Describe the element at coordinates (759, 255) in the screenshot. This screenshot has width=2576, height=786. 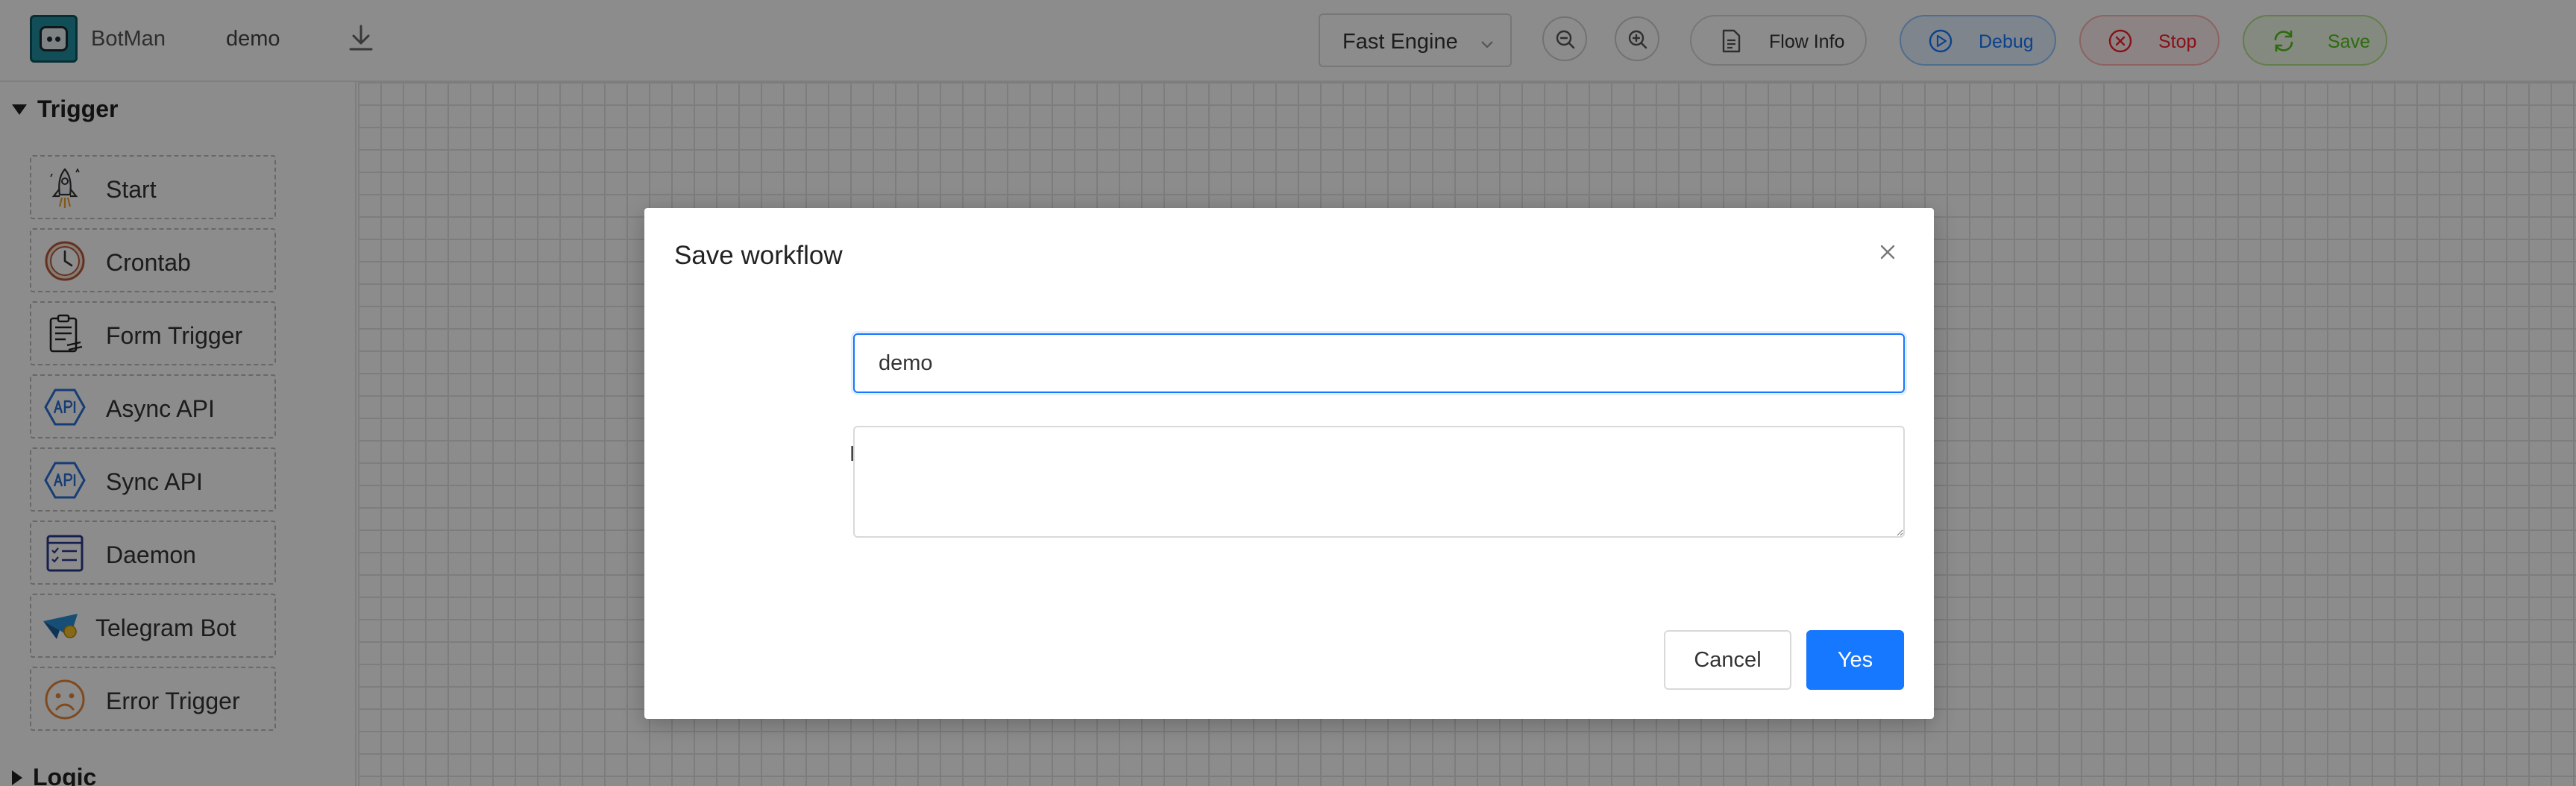
I see `dialog-title: Save workflow` at that location.